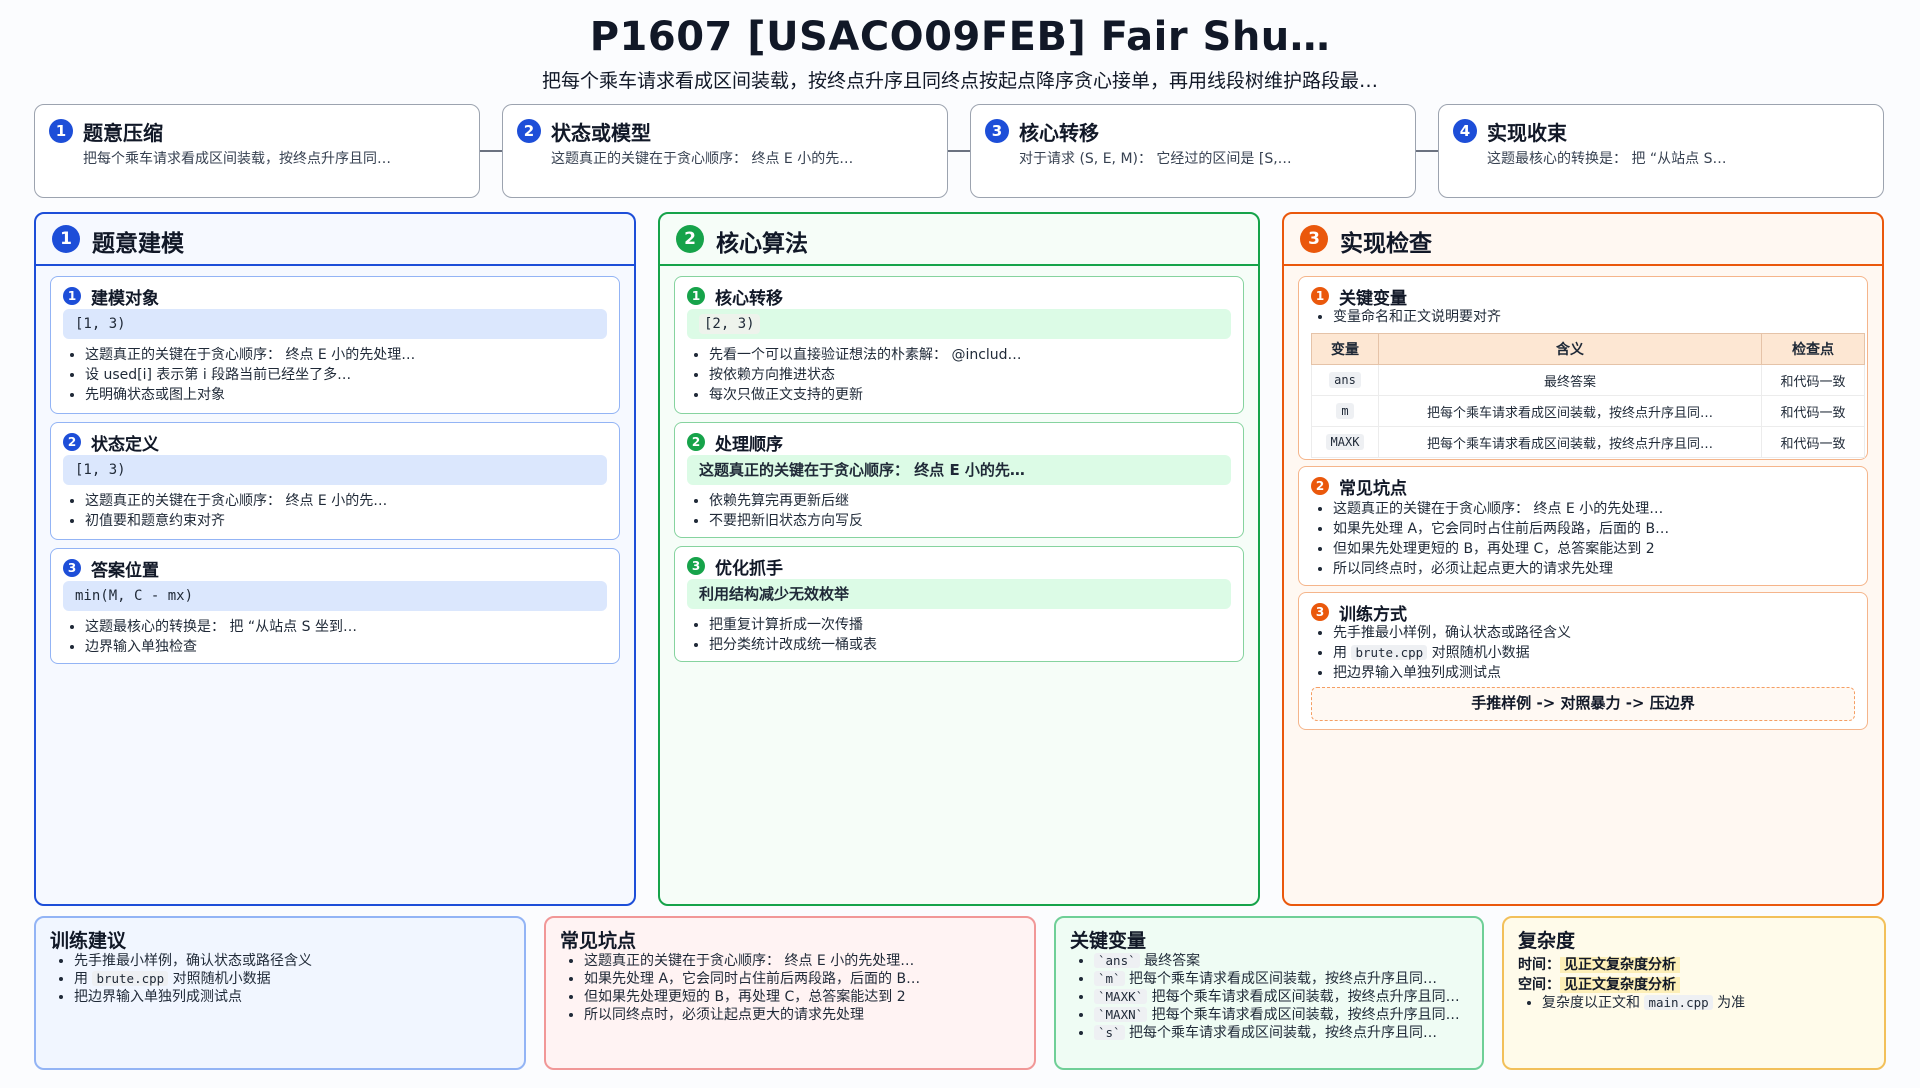 The height and width of the screenshot is (1088, 1920). Describe the element at coordinates (529, 131) in the screenshot. I see `step-number-badge: 2` at that location.